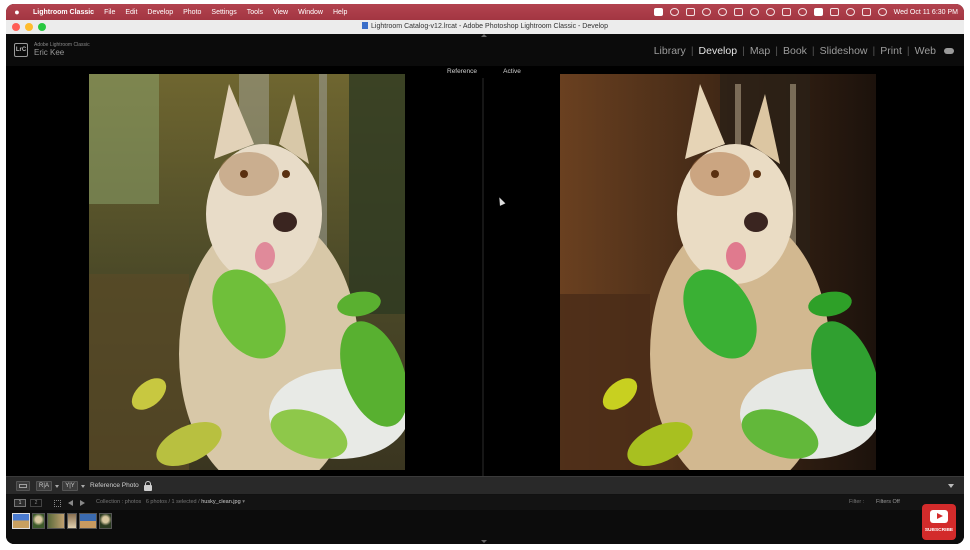 The width and height of the screenshot is (970, 550). I want to click on reference-label: Reference, so click(462, 71).